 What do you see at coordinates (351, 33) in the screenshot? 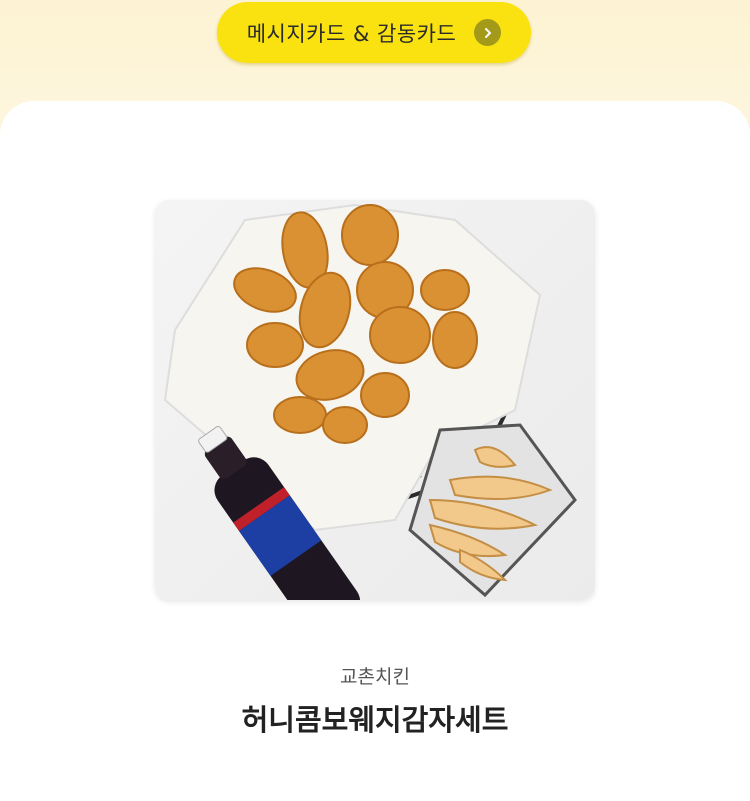
I see `message-card-label: 메시지카드 & 감동카드` at bounding box center [351, 33].